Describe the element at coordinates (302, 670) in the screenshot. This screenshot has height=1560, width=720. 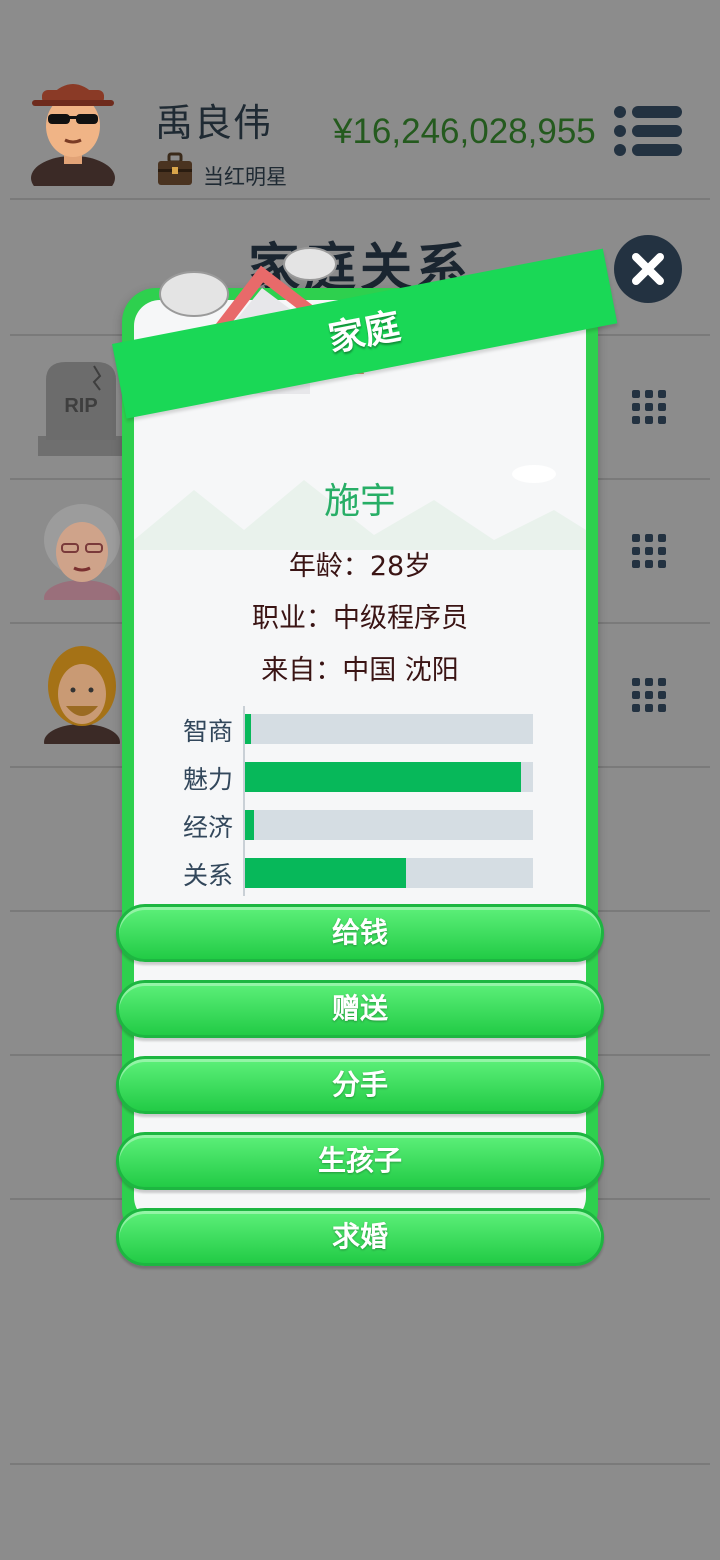
I see `origin-label: 来自：` at that location.